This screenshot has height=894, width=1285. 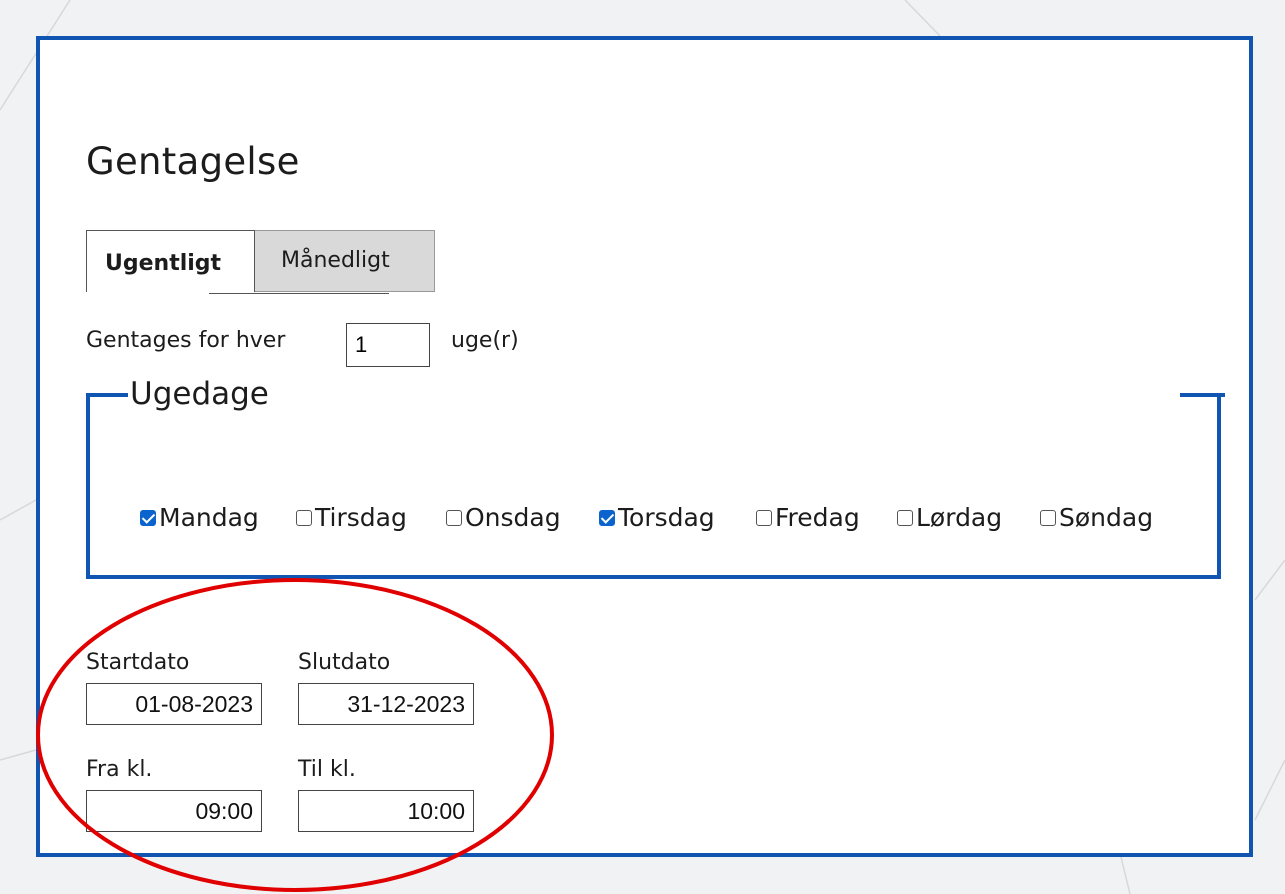 I want to click on weekday-monday: Mandag, so click(x=199, y=518).